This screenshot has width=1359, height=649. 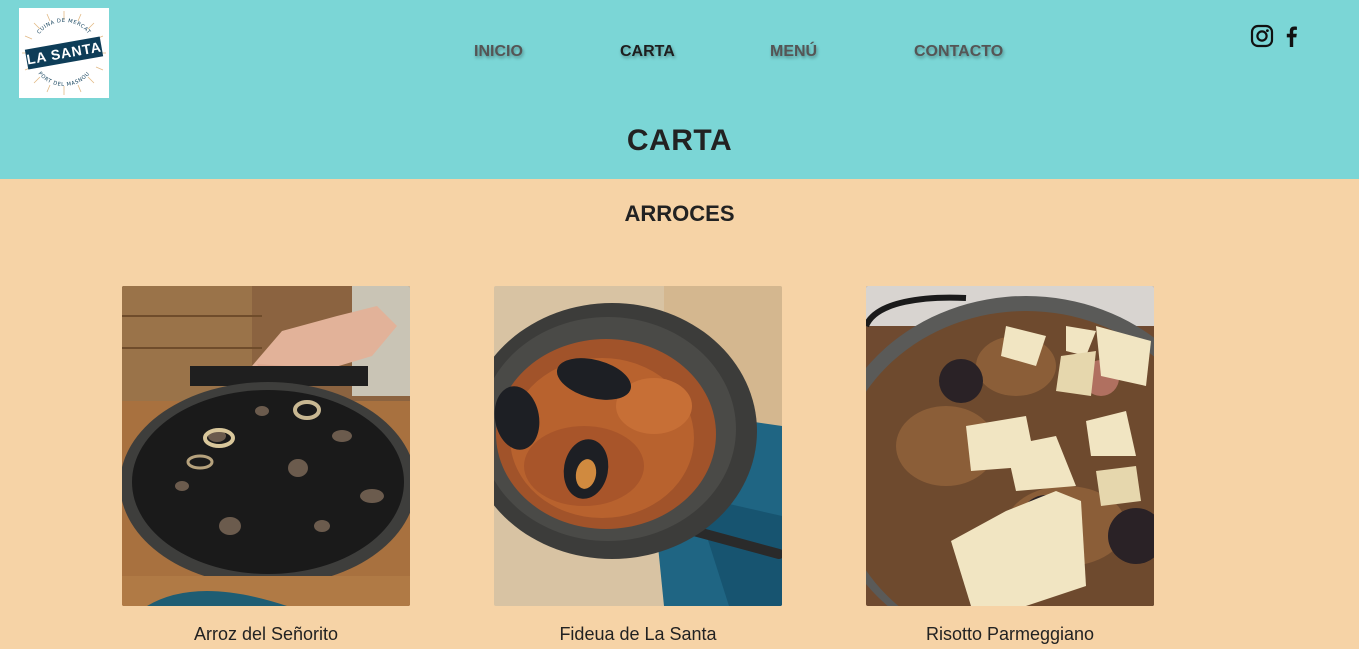 What do you see at coordinates (64, 79) in the screenshot?
I see `svg-text: PORT DEL MASNOU` at bounding box center [64, 79].